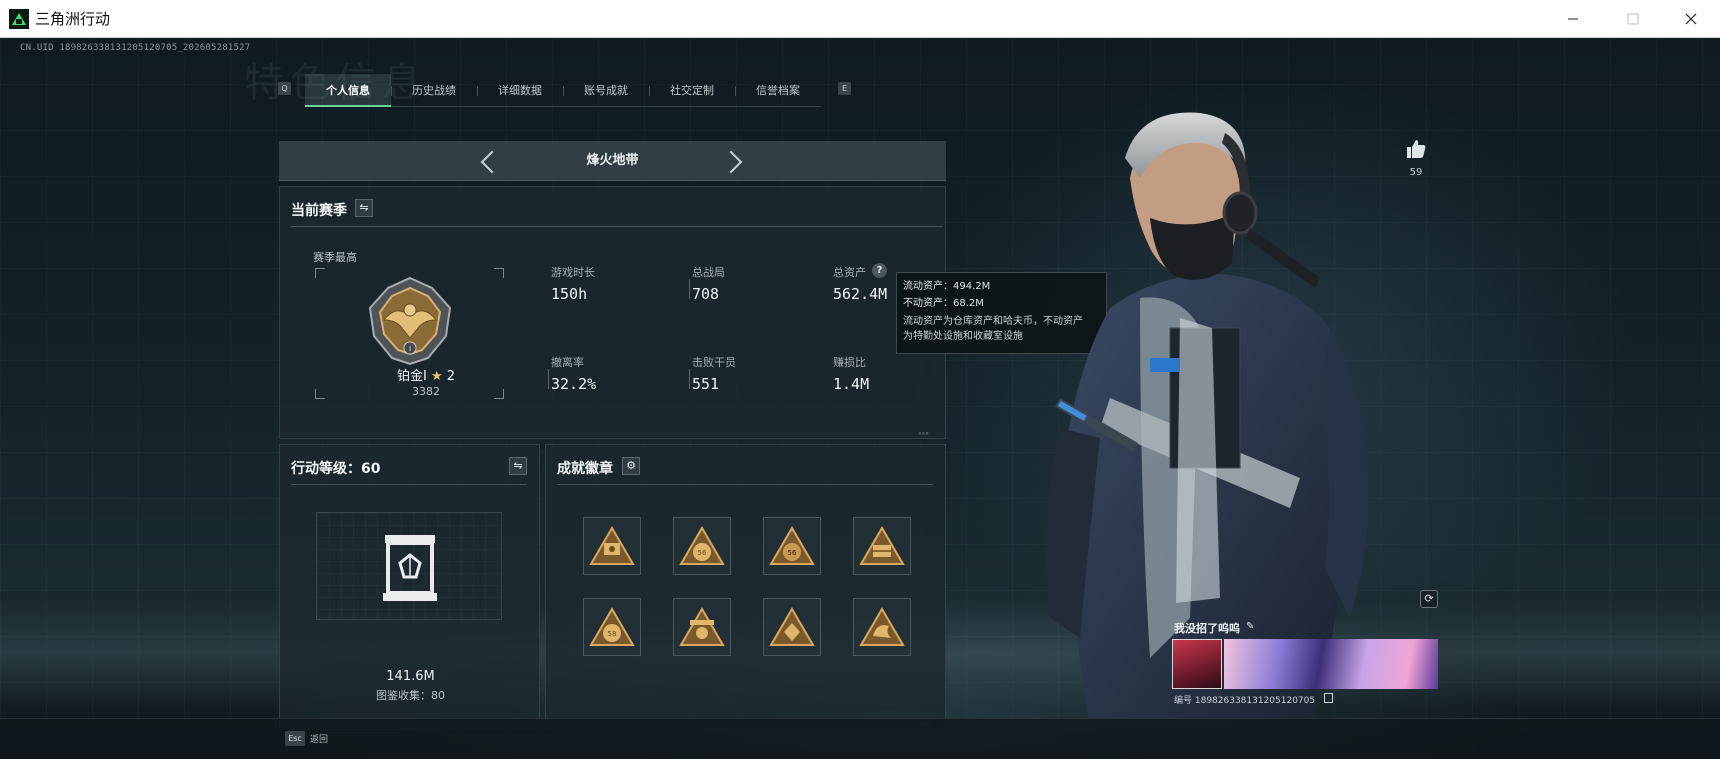 The height and width of the screenshot is (759, 1720). What do you see at coordinates (410, 695) in the screenshot?
I see `collection-count: 图鉴收集：80` at bounding box center [410, 695].